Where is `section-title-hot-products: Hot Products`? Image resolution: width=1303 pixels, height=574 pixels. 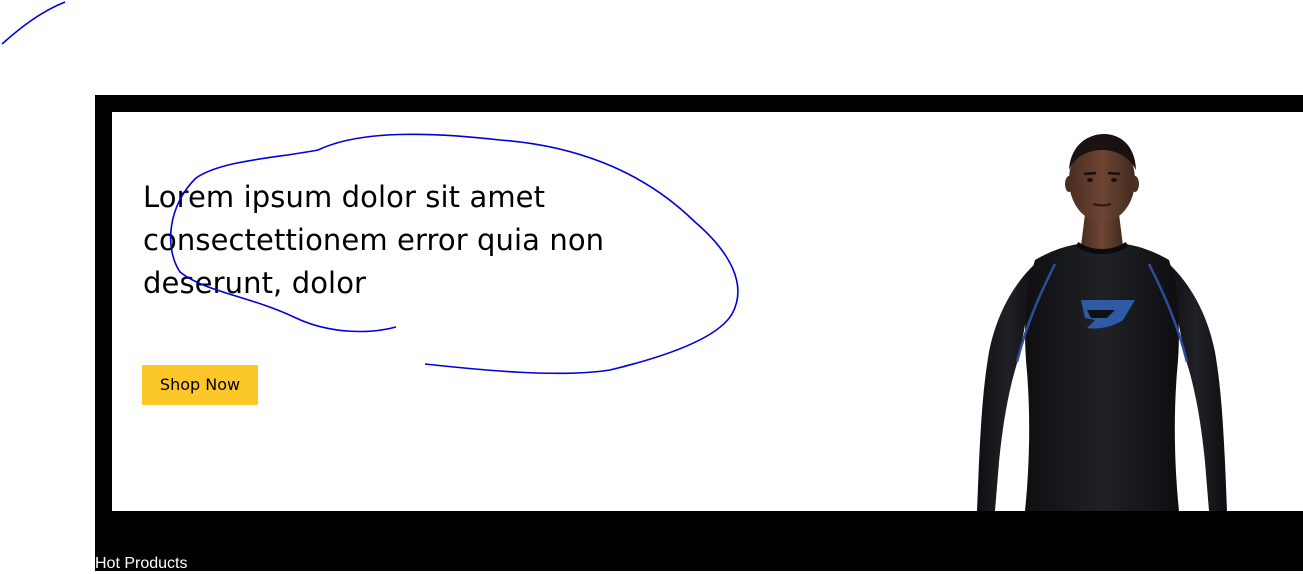
section-title-hot-products: Hot Products is located at coordinates (141, 563).